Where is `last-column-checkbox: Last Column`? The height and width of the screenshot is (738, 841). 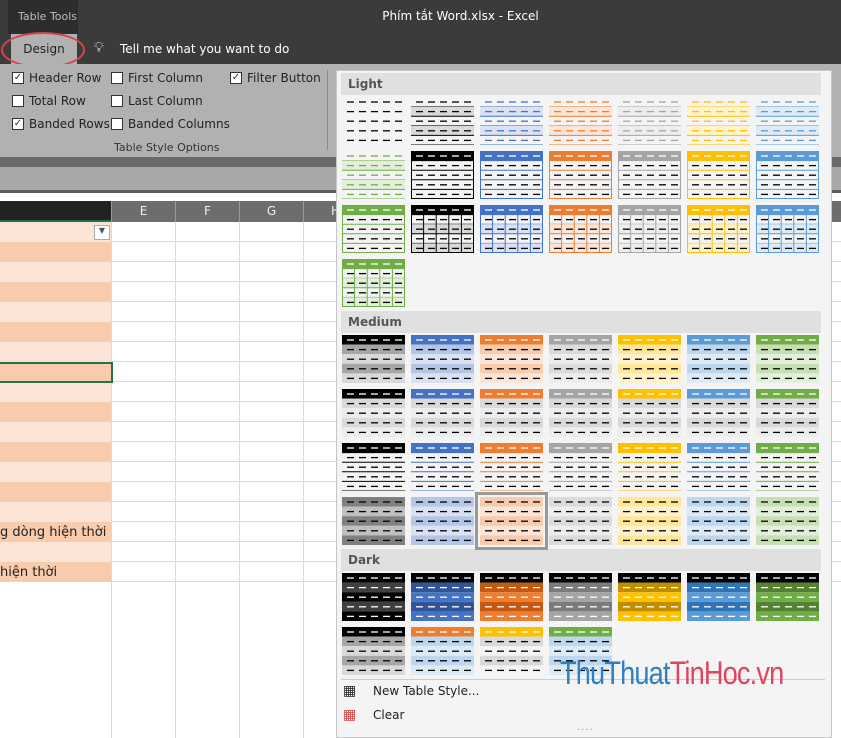 last-column-checkbox: Last Column is located at coordinates (157, 101).